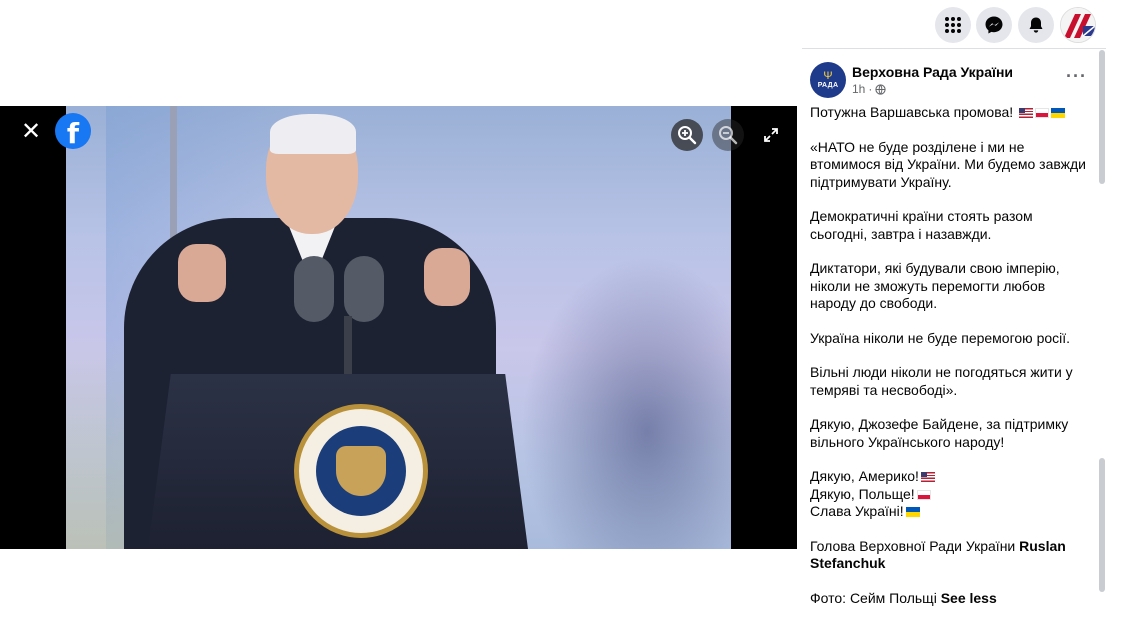 This screenshot has width=1140, height=631. What do you see at coordinates (875, 597) in the screenshot?
I see `photo-credit: Фото: Сейм Польщі` at bounding box center [875, 597].